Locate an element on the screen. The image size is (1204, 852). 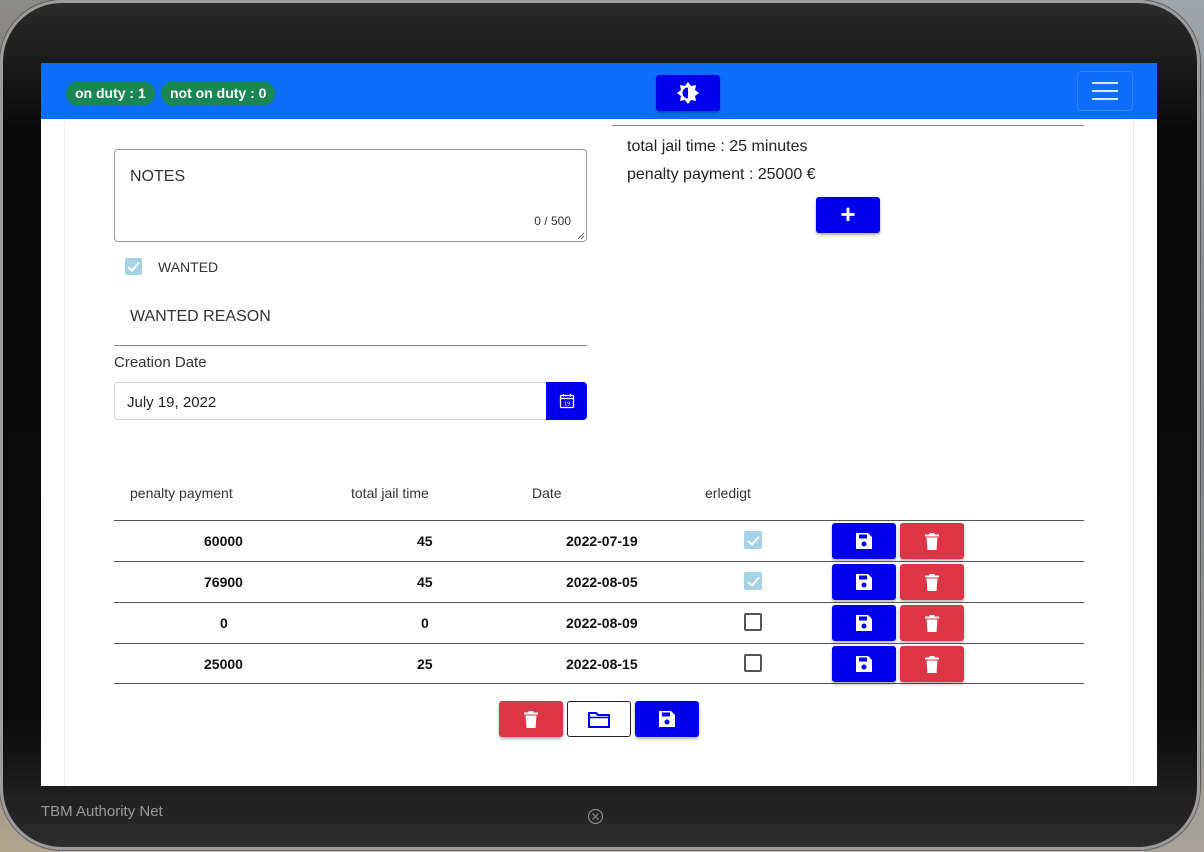
cell-penalty: 25000 is located at coordinates (223, 664).